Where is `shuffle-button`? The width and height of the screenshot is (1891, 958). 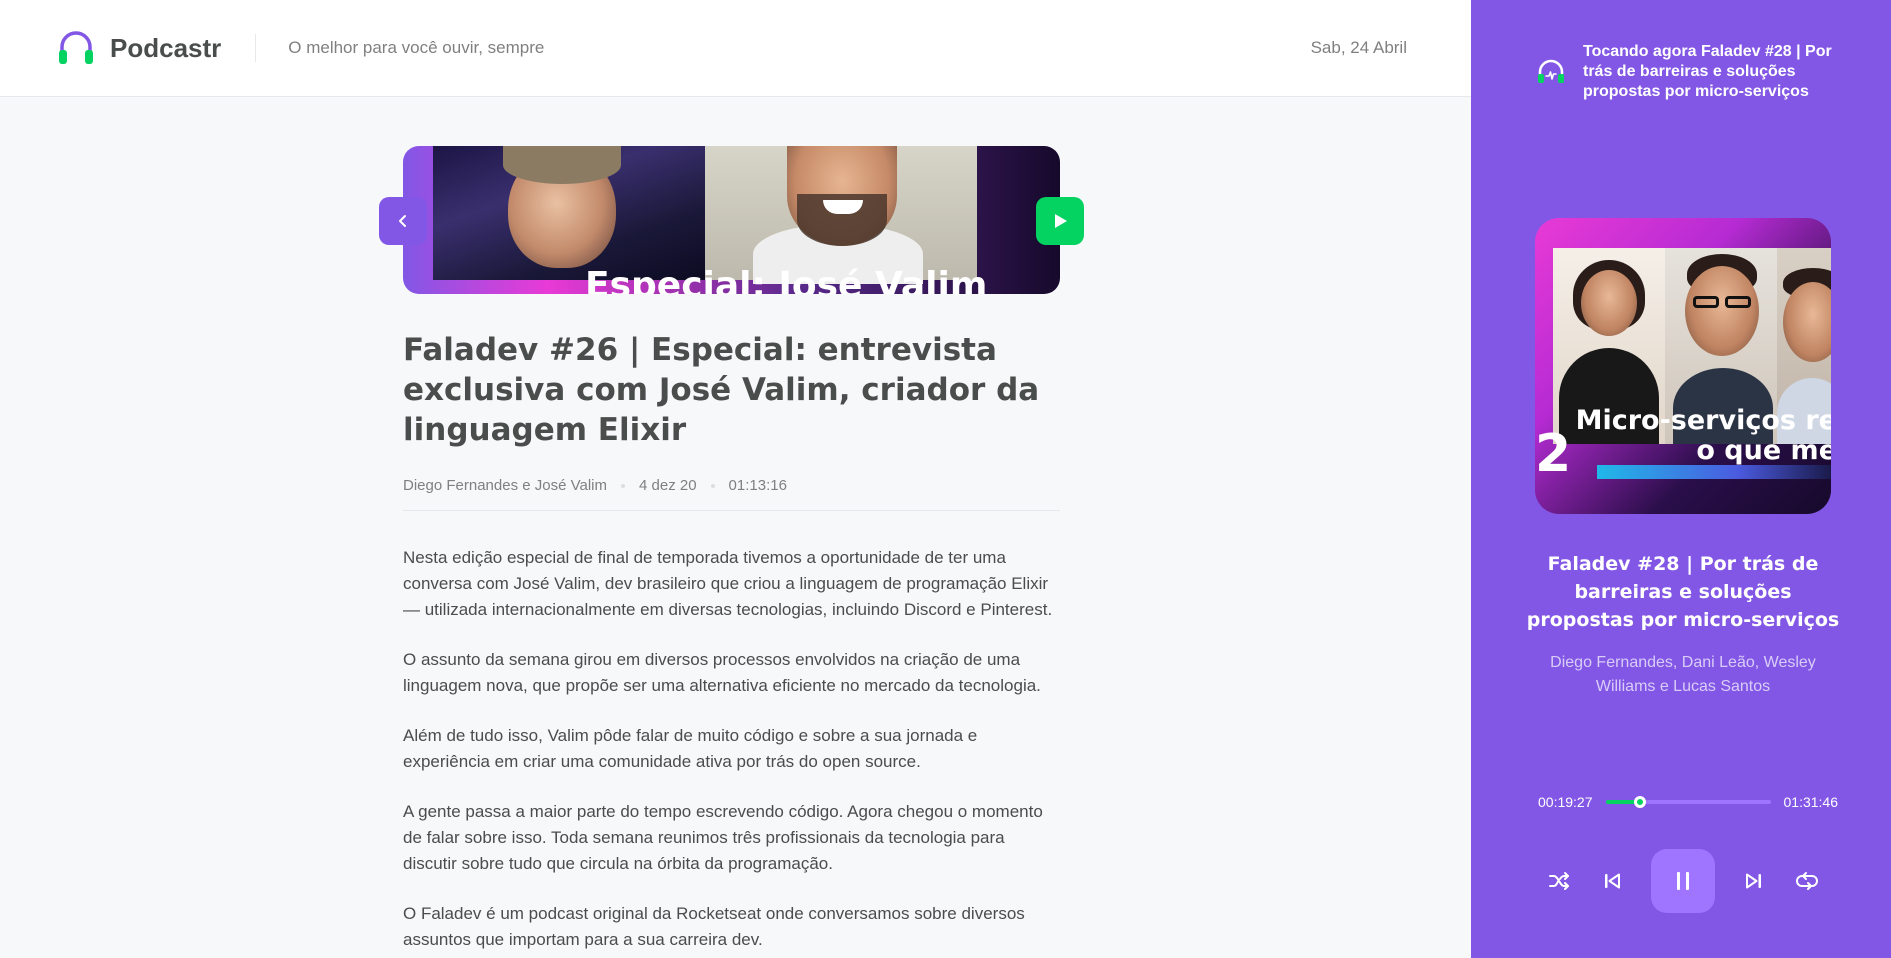
shuffle-button is located at coordinates (1559, 881).